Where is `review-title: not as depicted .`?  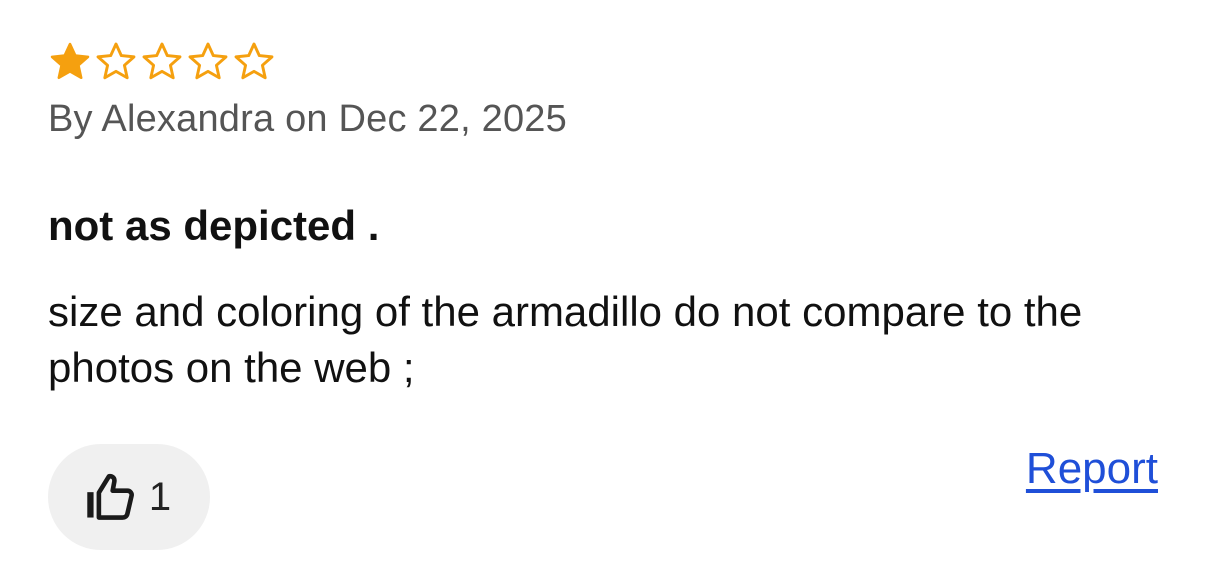 review-title: not as depicted . is located at coordinates (214, 225).